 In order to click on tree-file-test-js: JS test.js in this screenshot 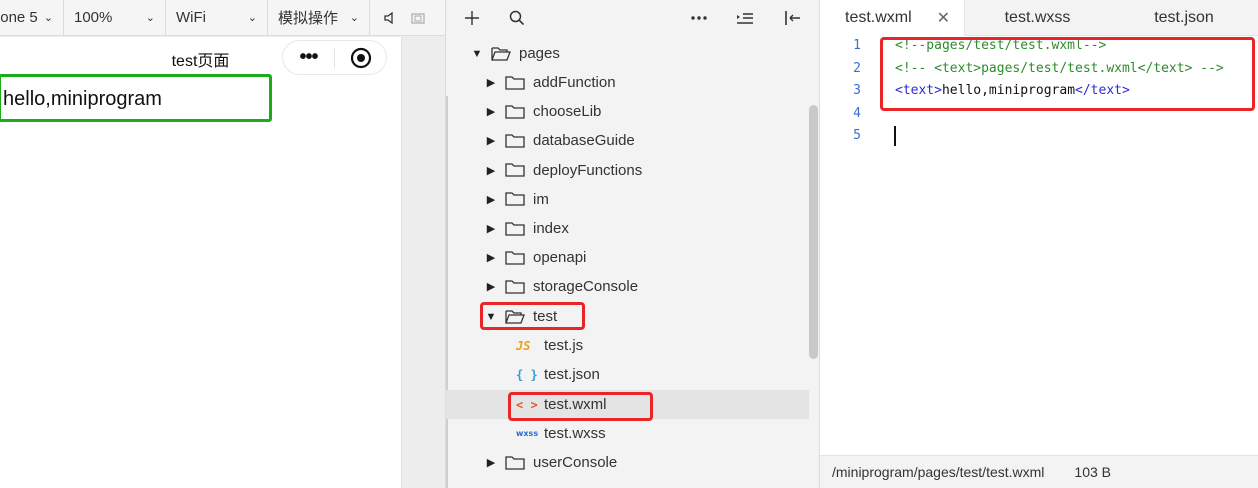, I will do `click(627, 345)`.